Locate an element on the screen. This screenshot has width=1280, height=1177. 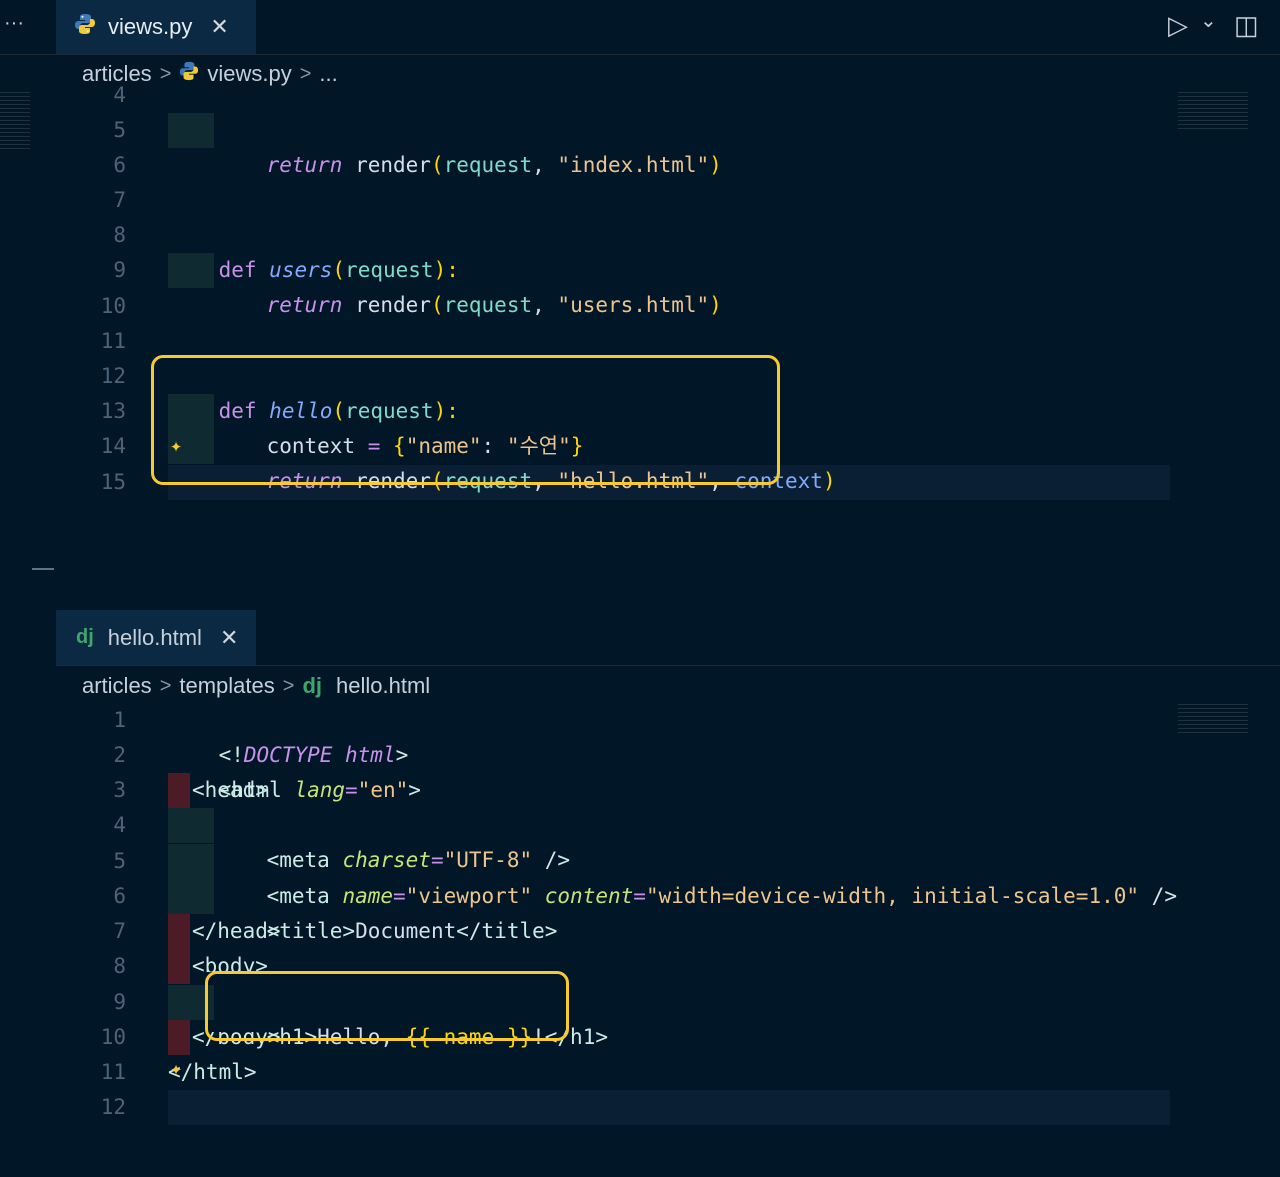
html-line-4: <meta charset="UTF-8" /> is located at coordinates (418, 860).